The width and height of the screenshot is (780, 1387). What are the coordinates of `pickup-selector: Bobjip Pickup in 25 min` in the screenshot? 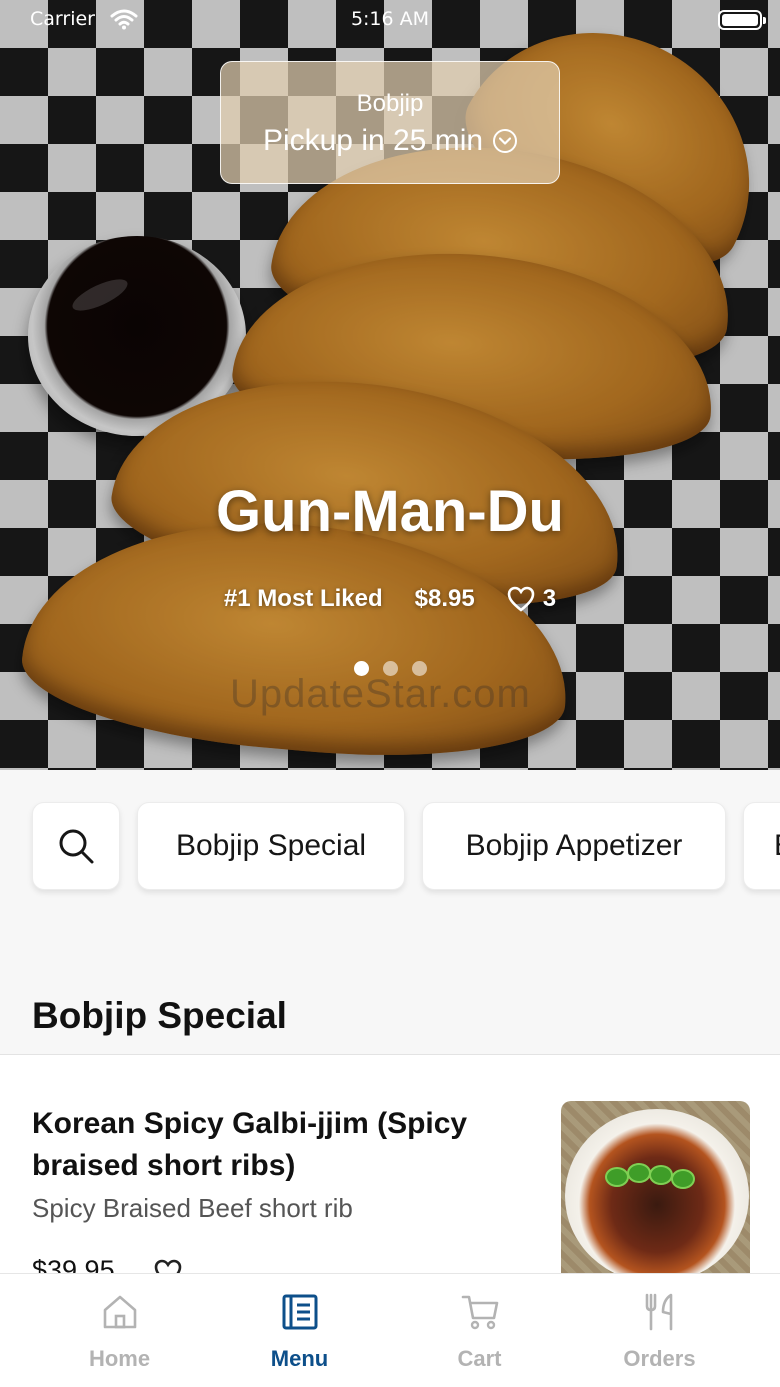 It's located at (390, 122).